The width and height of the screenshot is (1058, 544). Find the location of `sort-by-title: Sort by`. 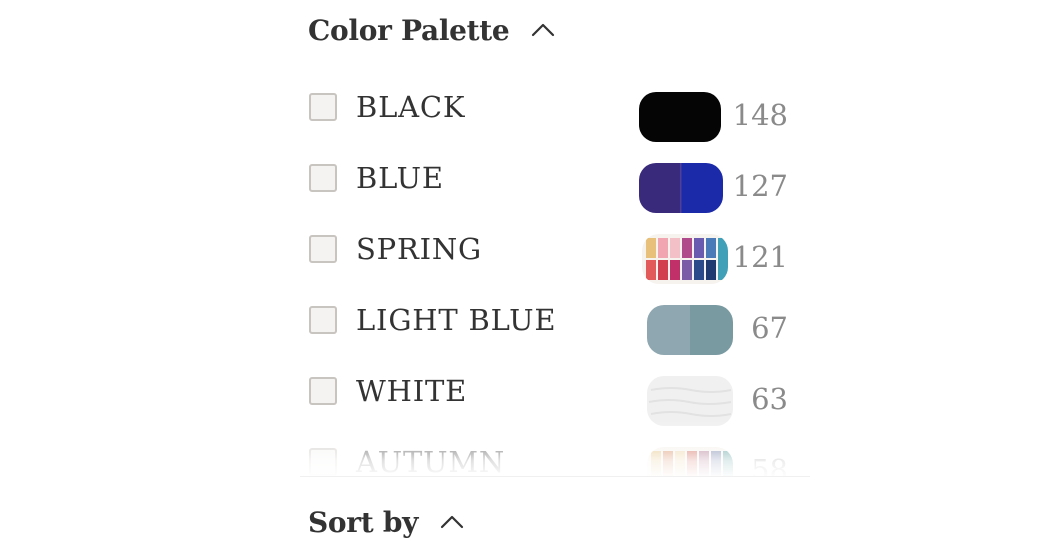

sort-by-title: Sort by is located at coordinates (363, 522).